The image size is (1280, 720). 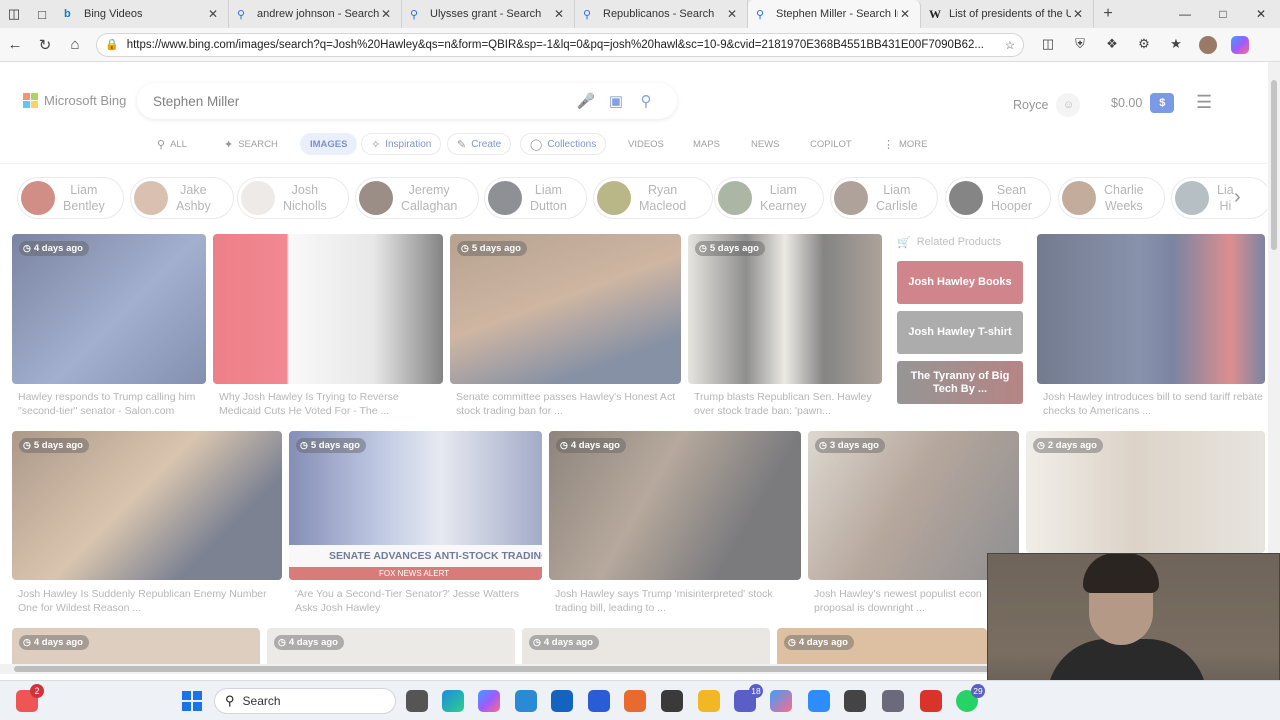 What do you see at coordinates (855, 701) in the screenshot?
I see `snipping-tool-icon` at bounding box center [855, 701].